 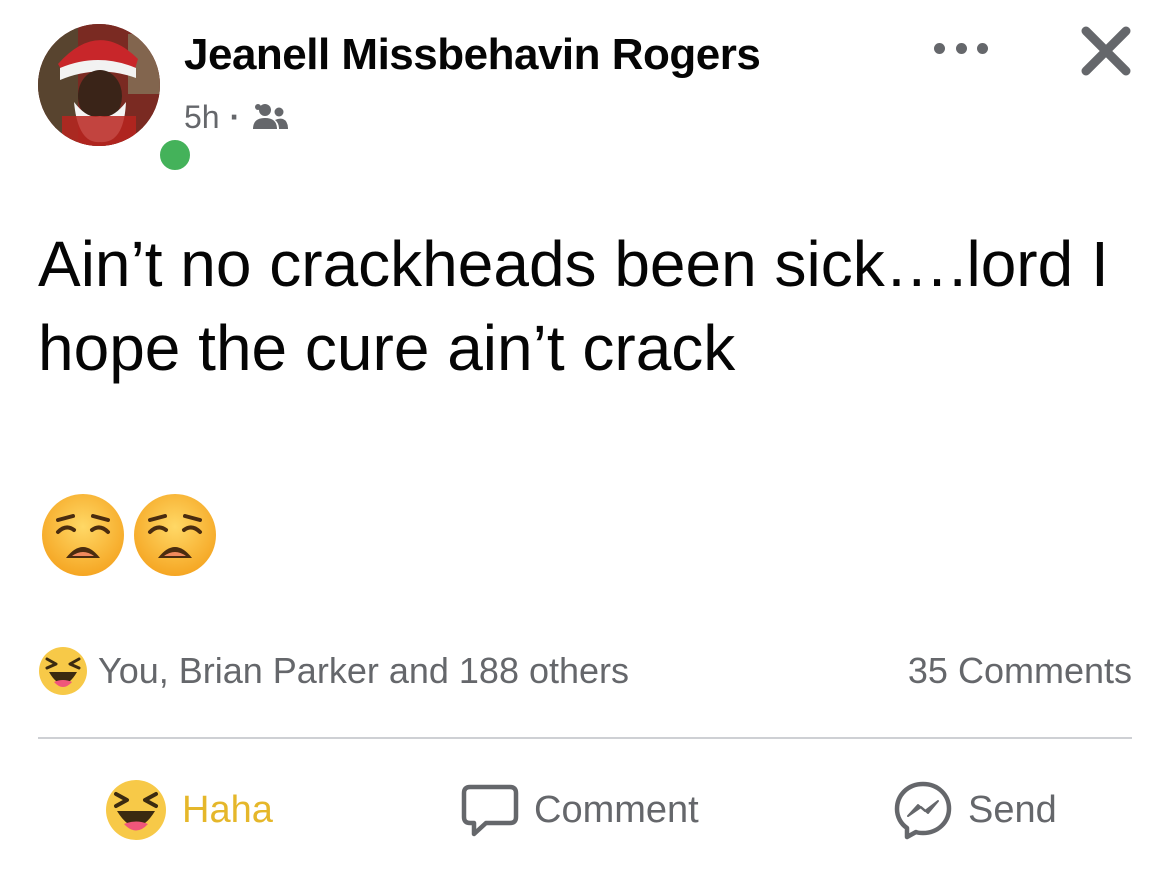 What do you see at coordinates (616, 809) in the screenshot?
I see `comment-label: Comment` at bounding box center [616, 809].